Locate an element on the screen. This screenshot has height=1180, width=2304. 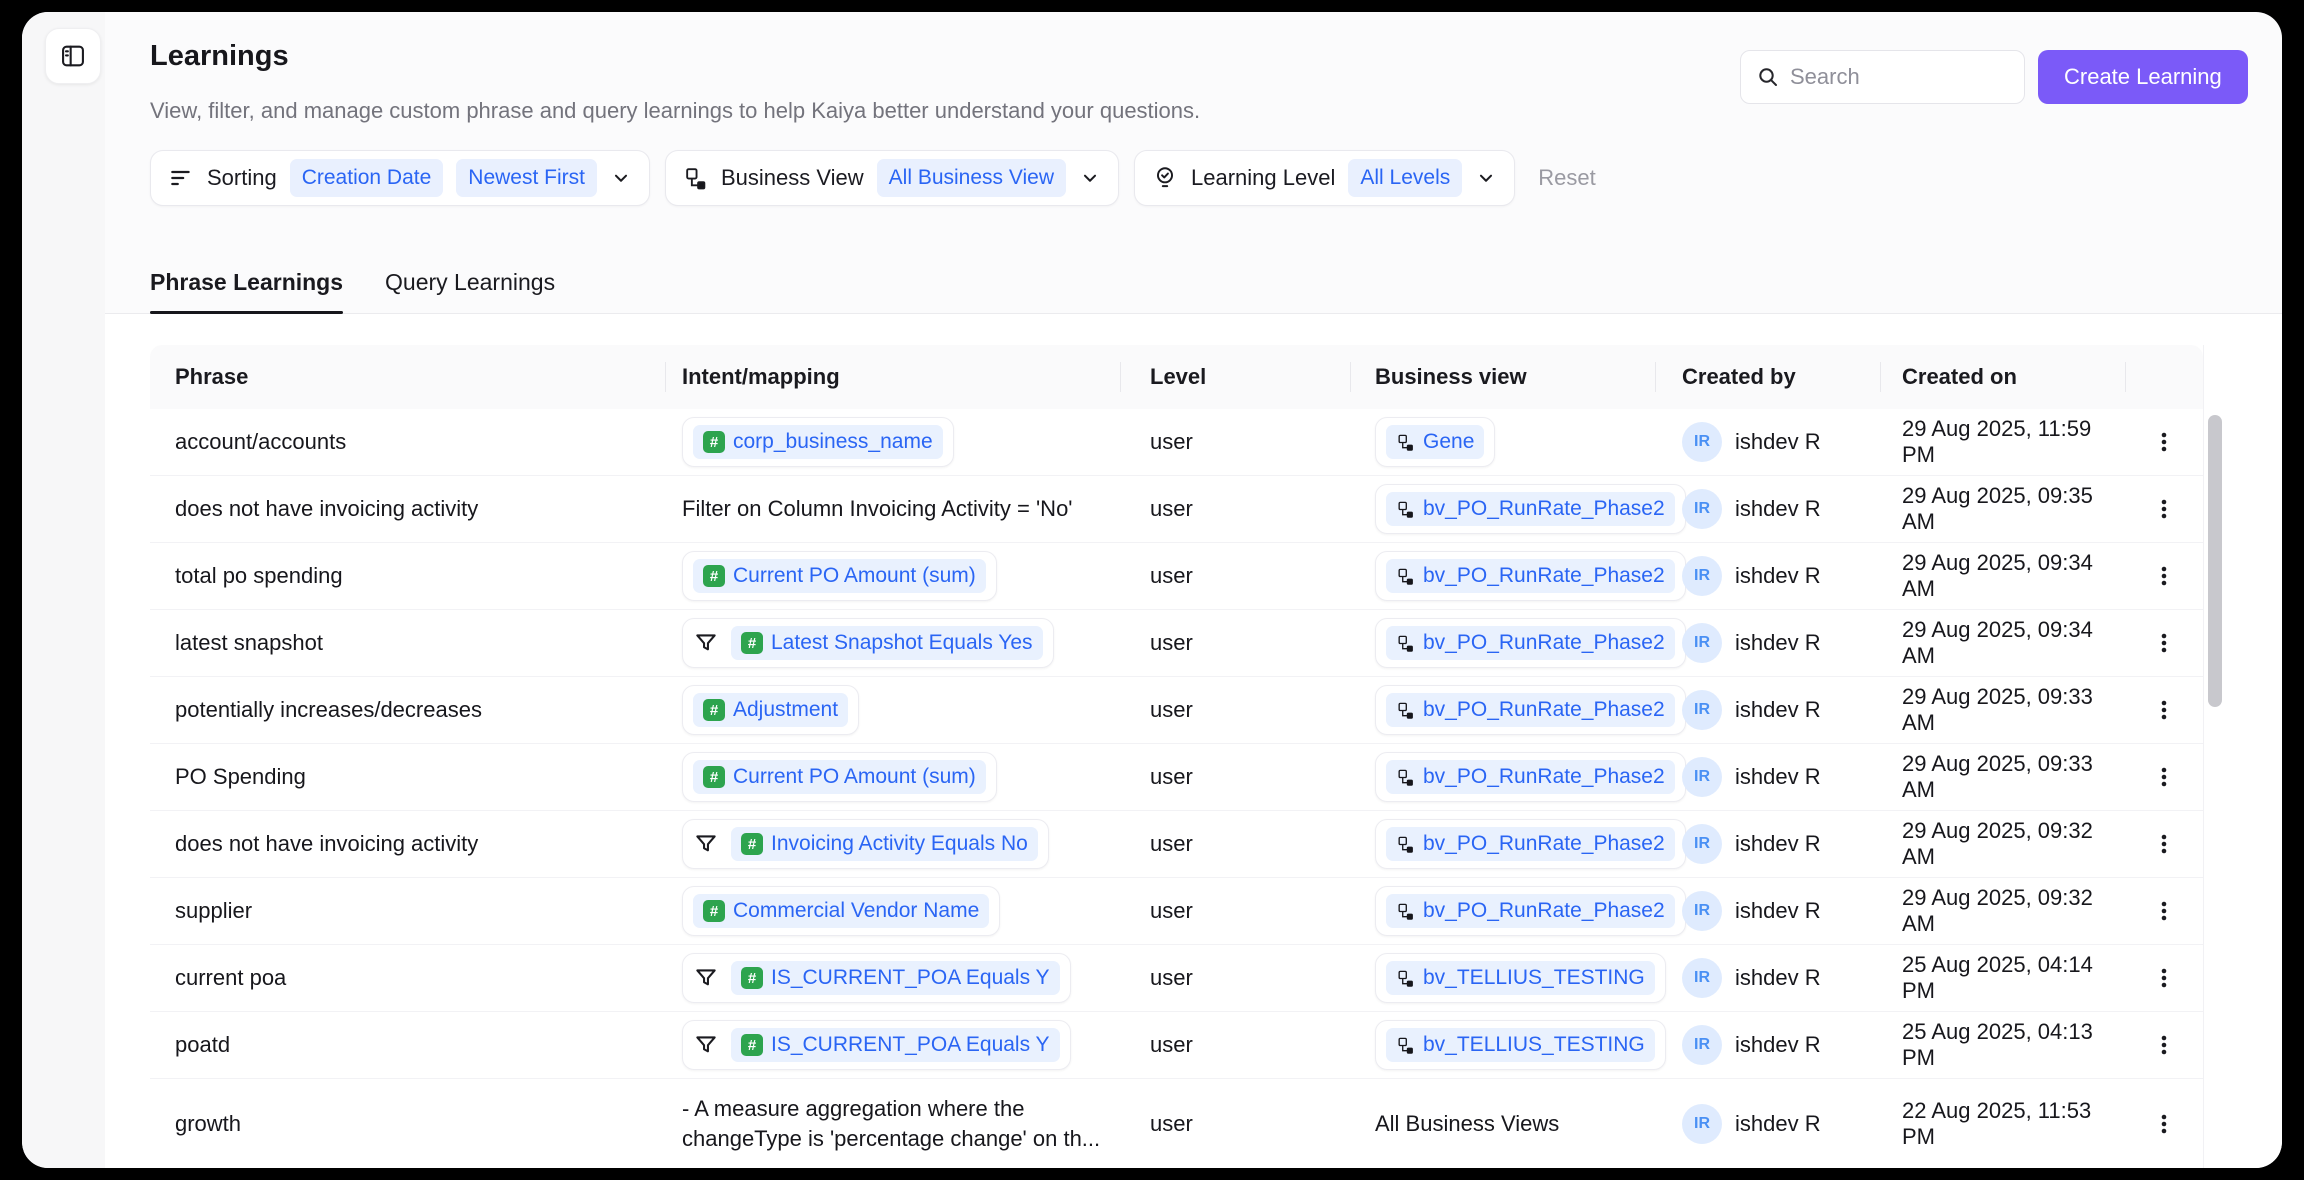
intent-cell: # IS_CURRENT_POA Equals Y is located at coordinates (892, 1045).